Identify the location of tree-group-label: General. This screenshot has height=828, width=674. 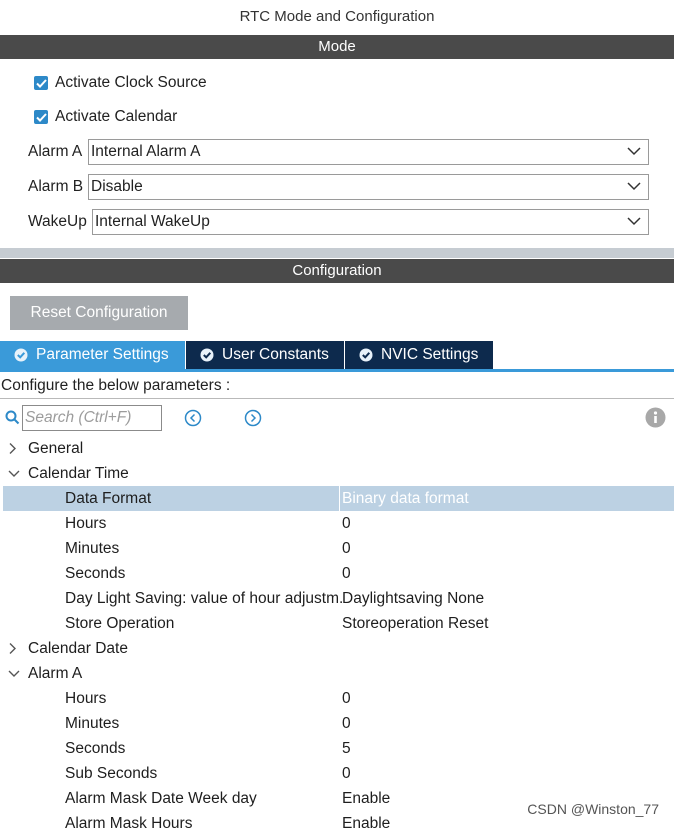
(56, 448).